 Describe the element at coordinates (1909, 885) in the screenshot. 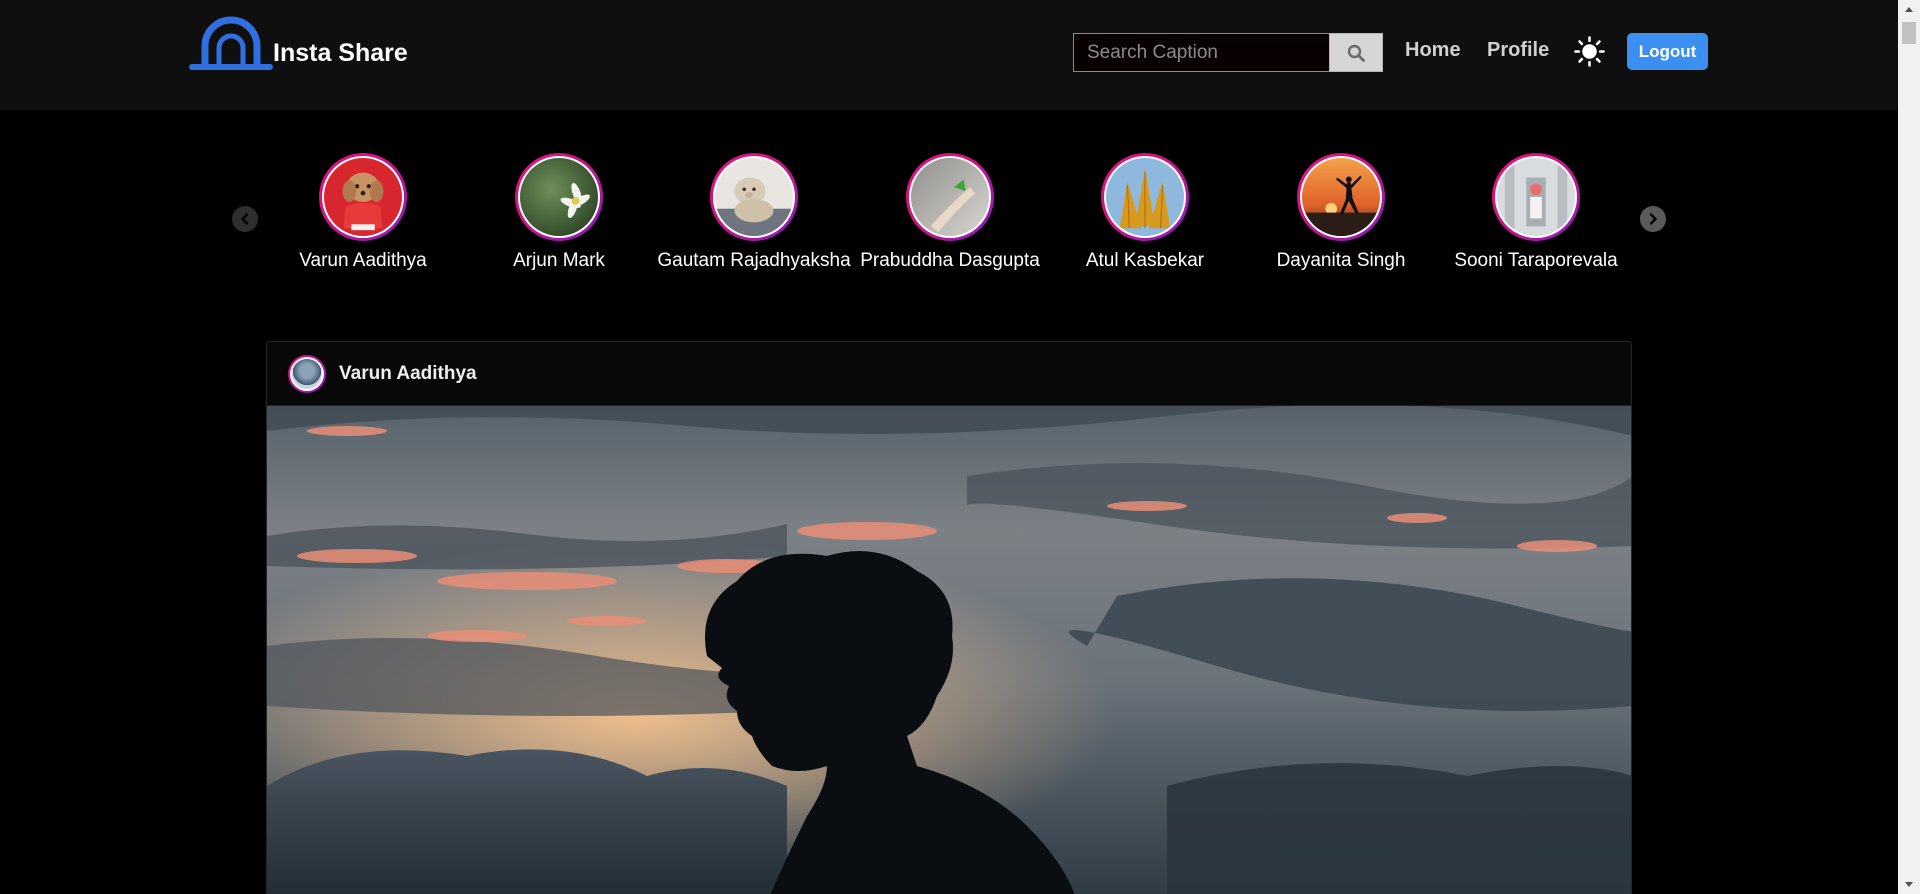

I see `scroll-down-arrow` at that location.